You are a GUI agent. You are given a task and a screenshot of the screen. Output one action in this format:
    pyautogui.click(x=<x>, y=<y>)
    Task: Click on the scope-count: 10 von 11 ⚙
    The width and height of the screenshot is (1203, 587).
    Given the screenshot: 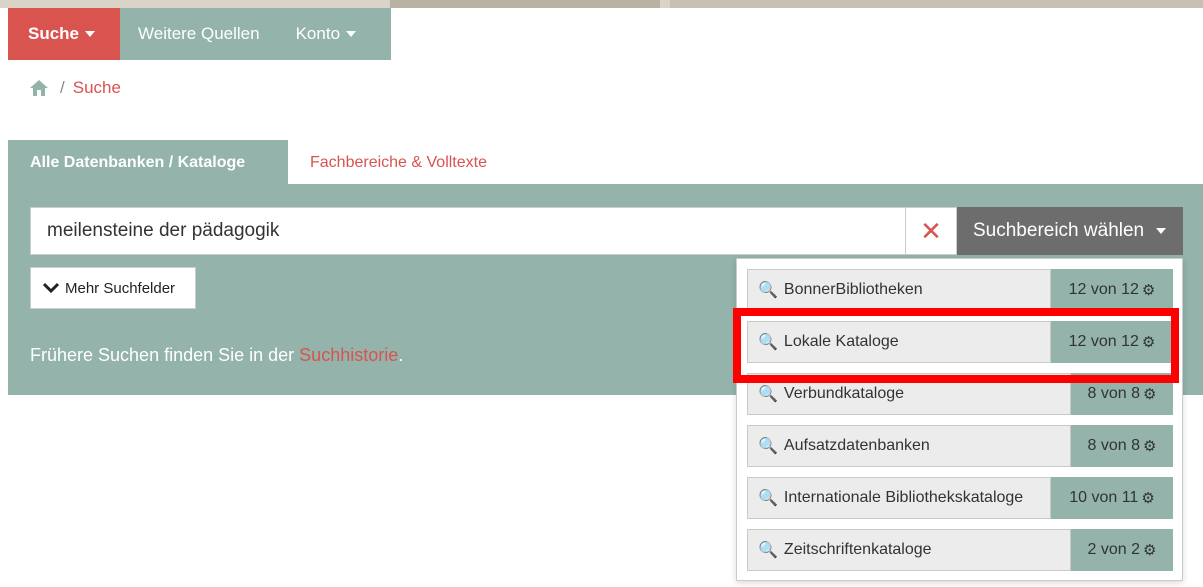 What is the action you would take?
    pyautogui.click(x=1112, y=498)
    